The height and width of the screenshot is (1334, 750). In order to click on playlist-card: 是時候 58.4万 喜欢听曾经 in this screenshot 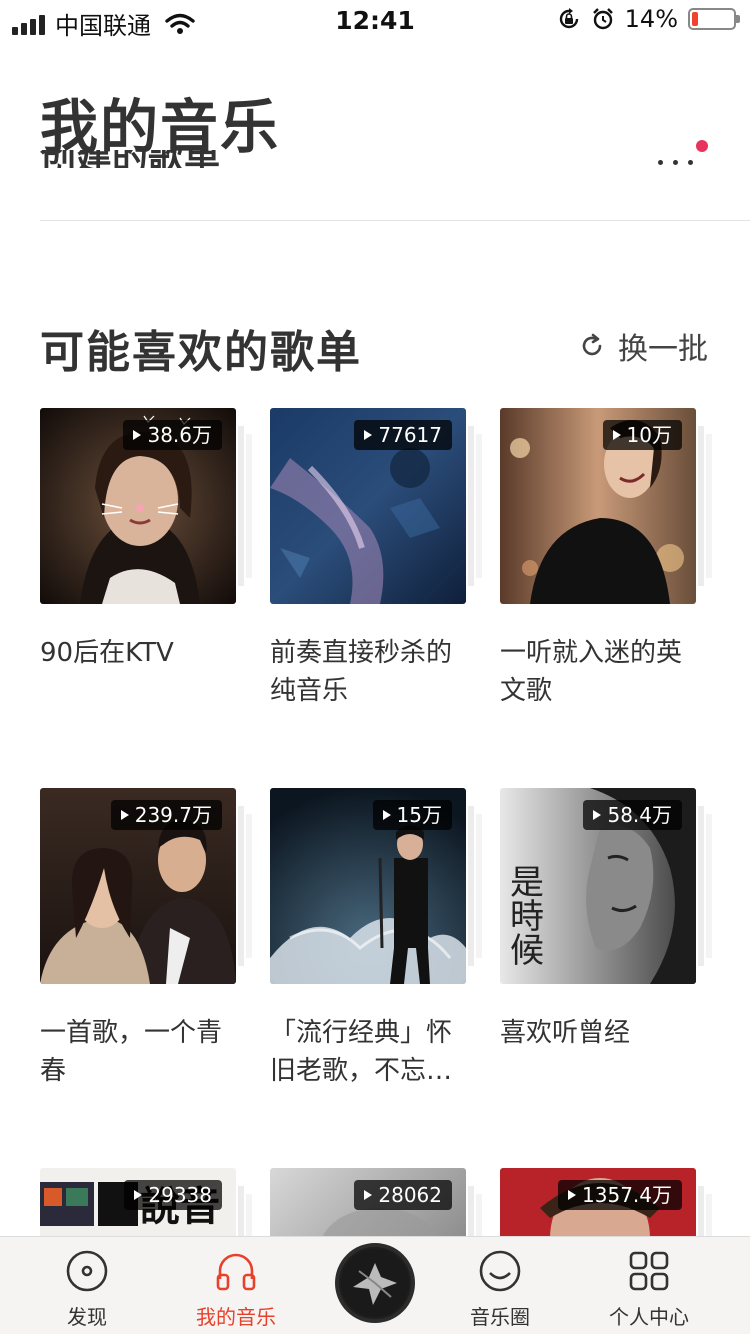, I will do `click(606, 920)`.